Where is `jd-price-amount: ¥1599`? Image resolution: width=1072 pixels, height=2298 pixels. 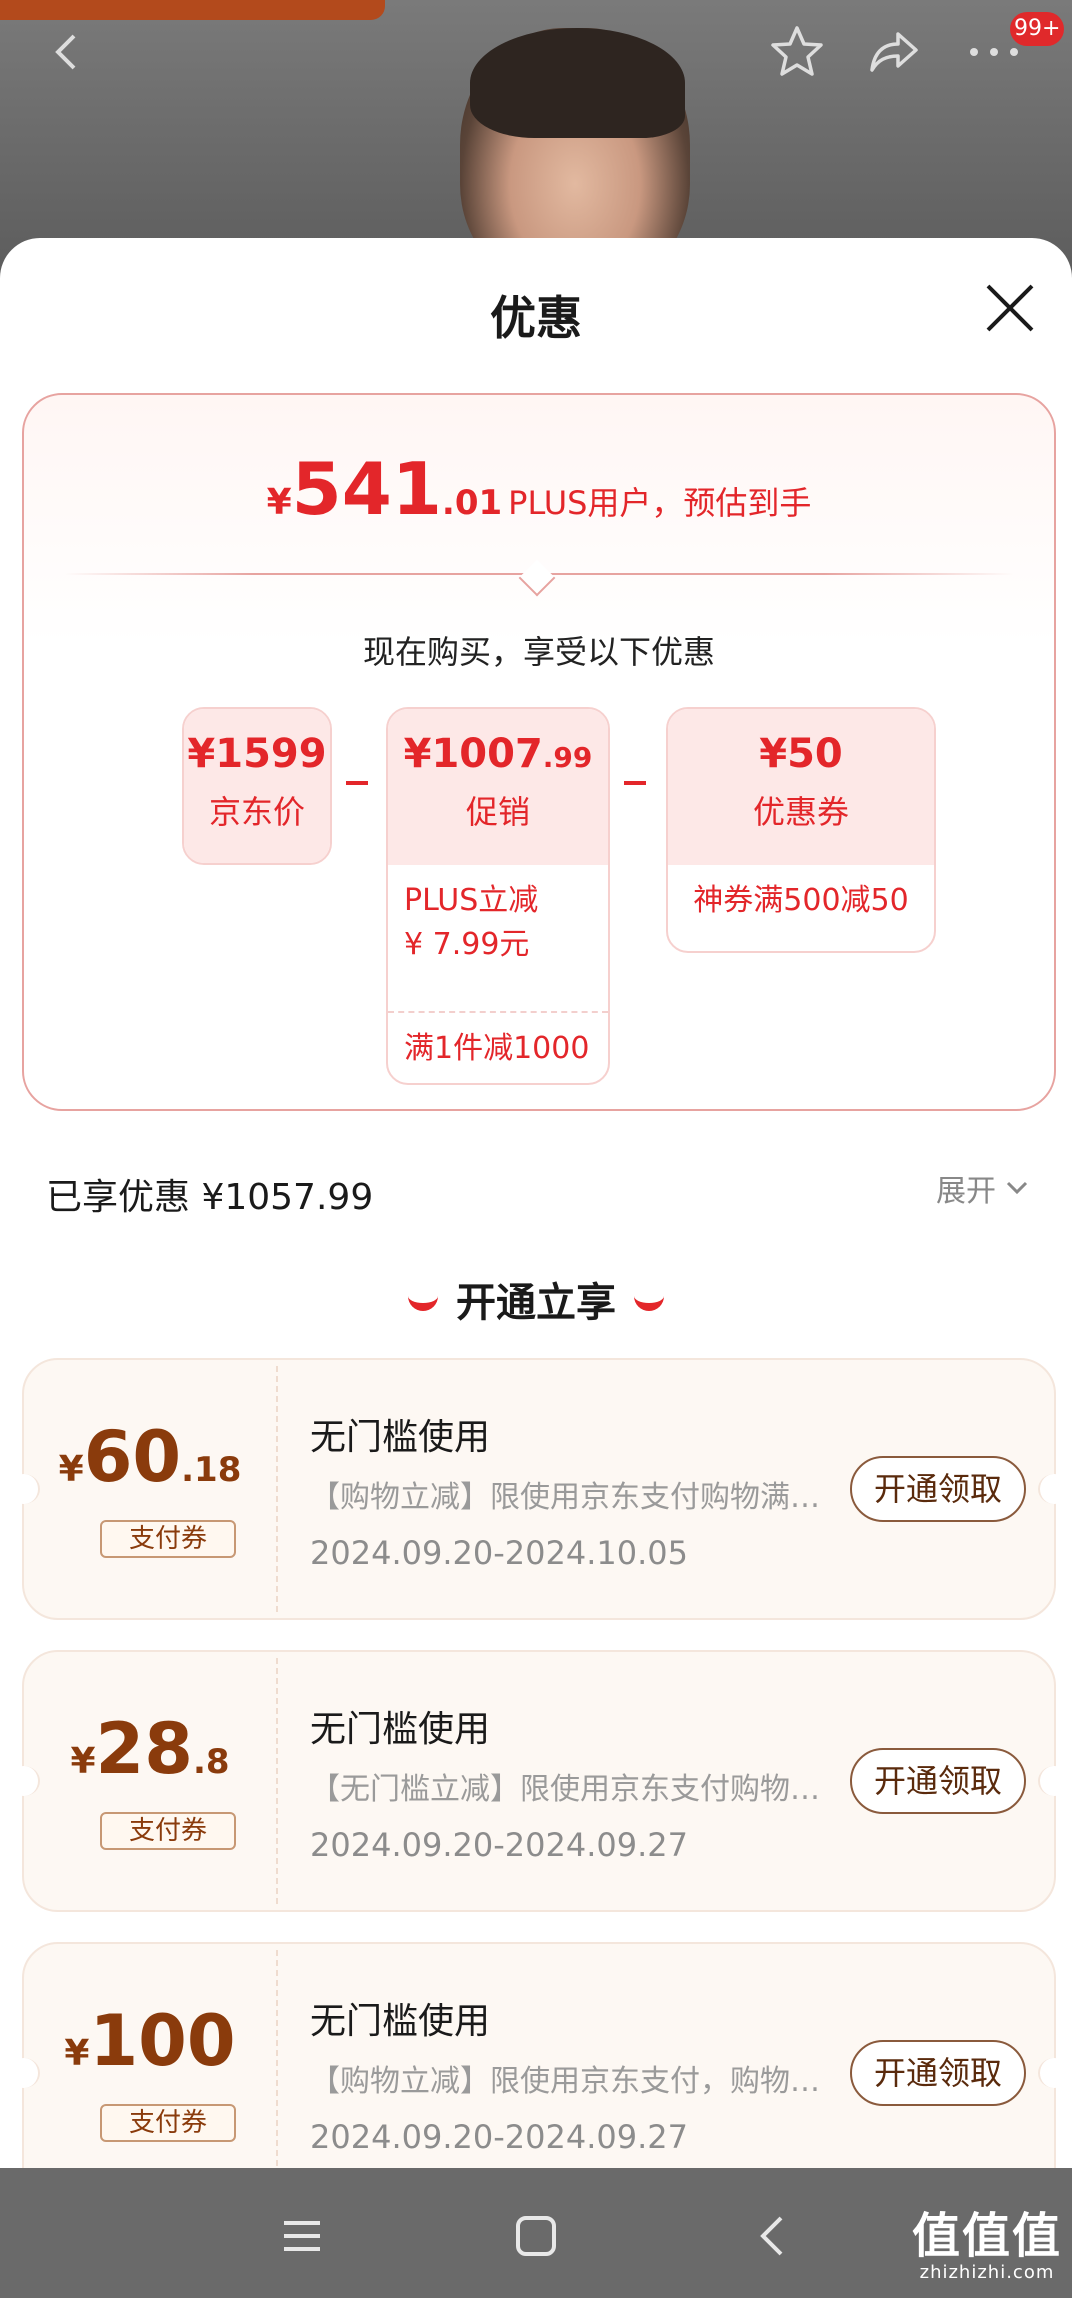 jd-price-amount: ¥1599 is located at coordinates (257, 754).